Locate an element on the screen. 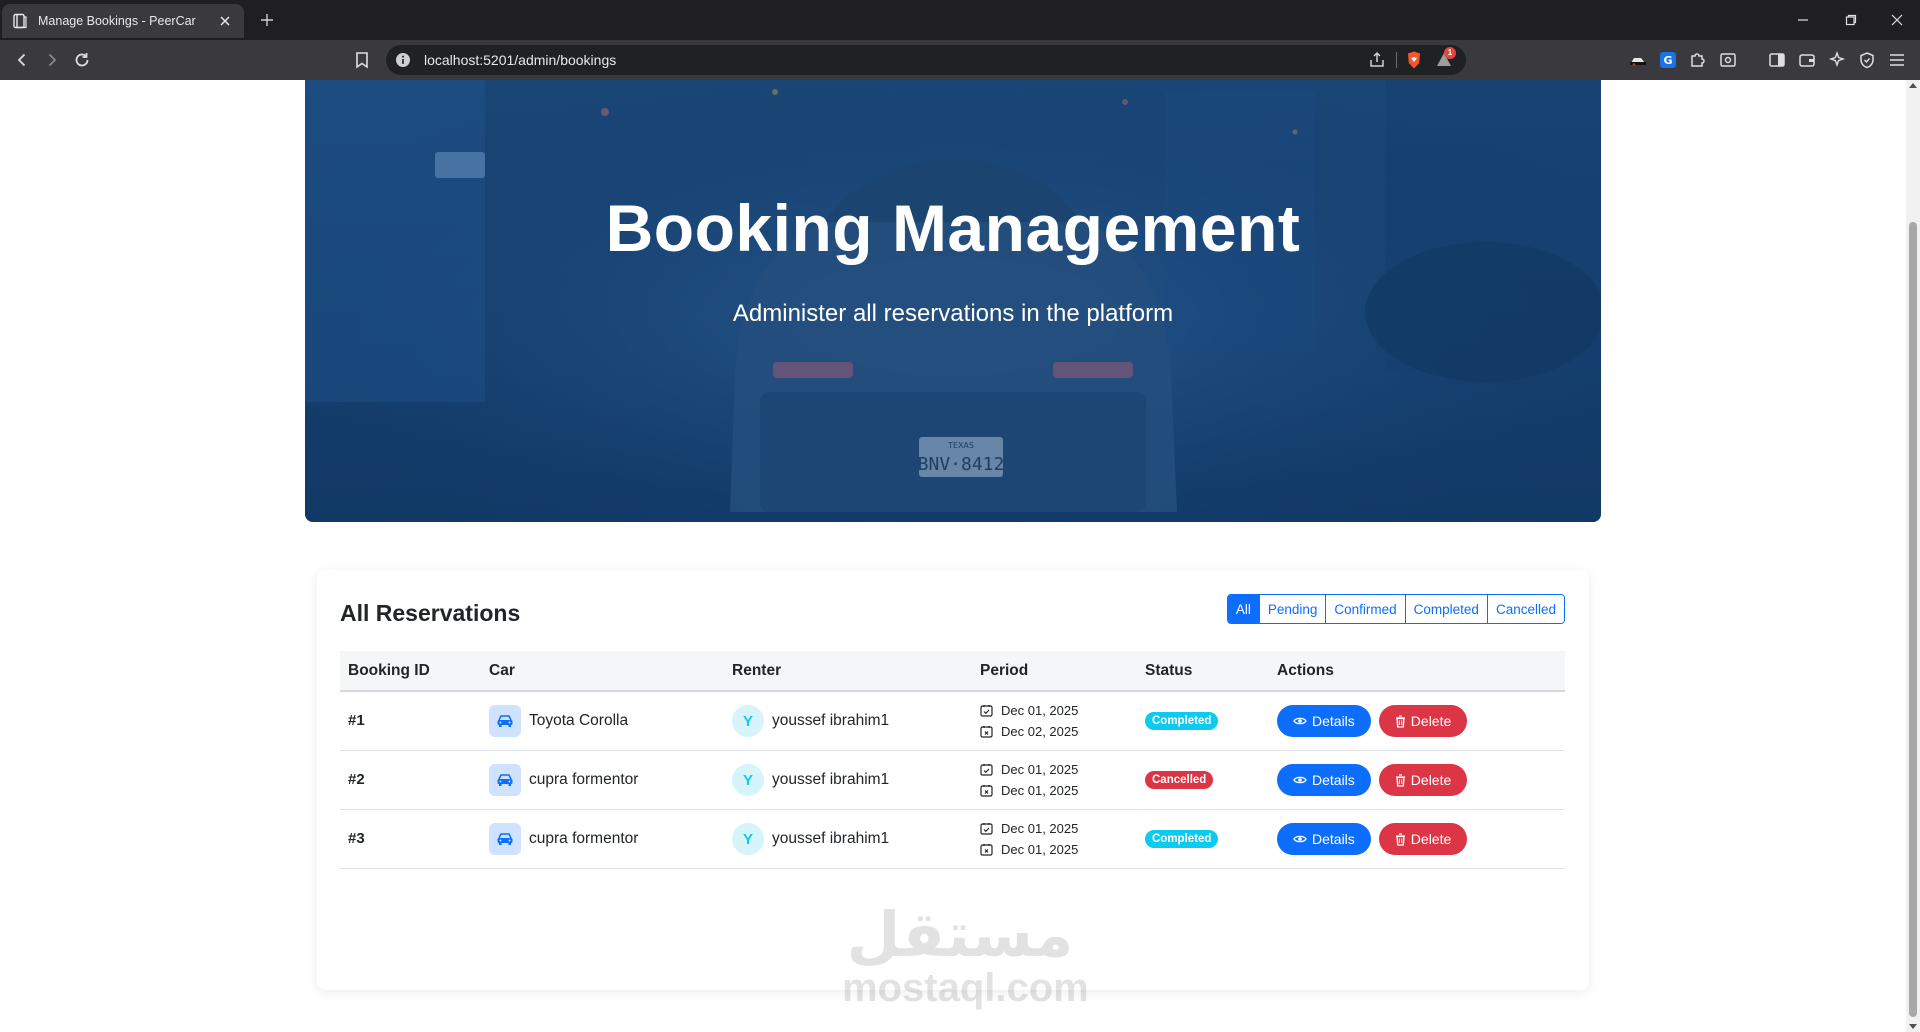 This screenshot has width=1920, height=1032. end-date: Dec 02, 2025 is located at coordinates (1040, 731).